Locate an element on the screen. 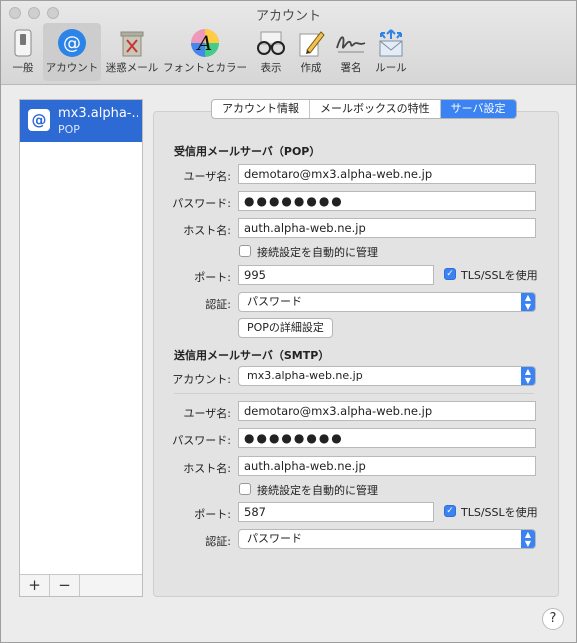 This screenshot has width=577, height=643. incoming-auto-manage-checkbox is located at coordinates (245, 251).